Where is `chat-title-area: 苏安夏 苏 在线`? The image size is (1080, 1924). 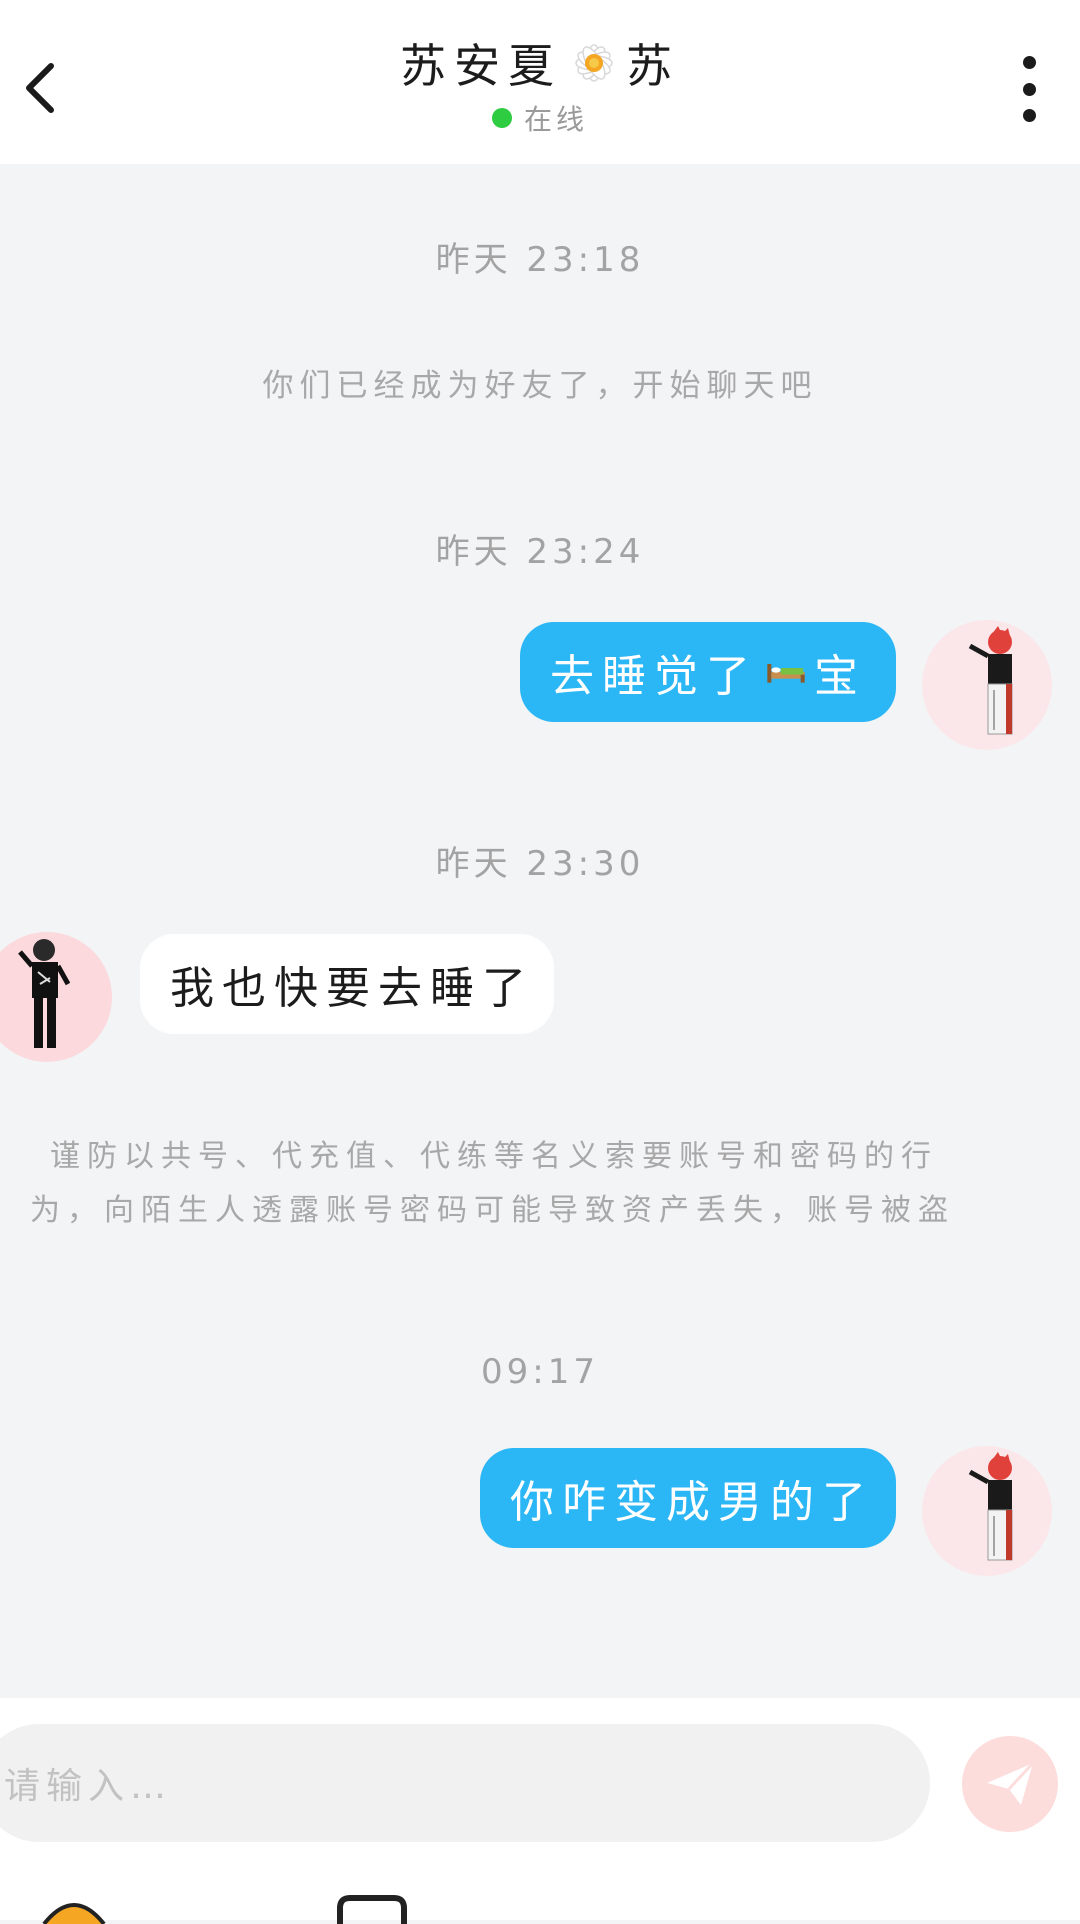
chat-title-area: 苏安夏 苏 在线 is located at coordinates (540, 84).